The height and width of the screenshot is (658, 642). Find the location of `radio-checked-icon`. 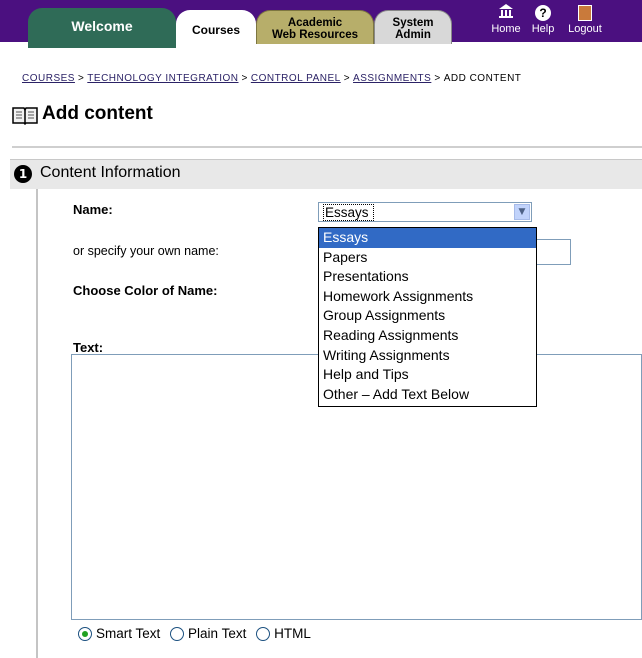

radio-checked-icon is located at coordinates (85, 634).